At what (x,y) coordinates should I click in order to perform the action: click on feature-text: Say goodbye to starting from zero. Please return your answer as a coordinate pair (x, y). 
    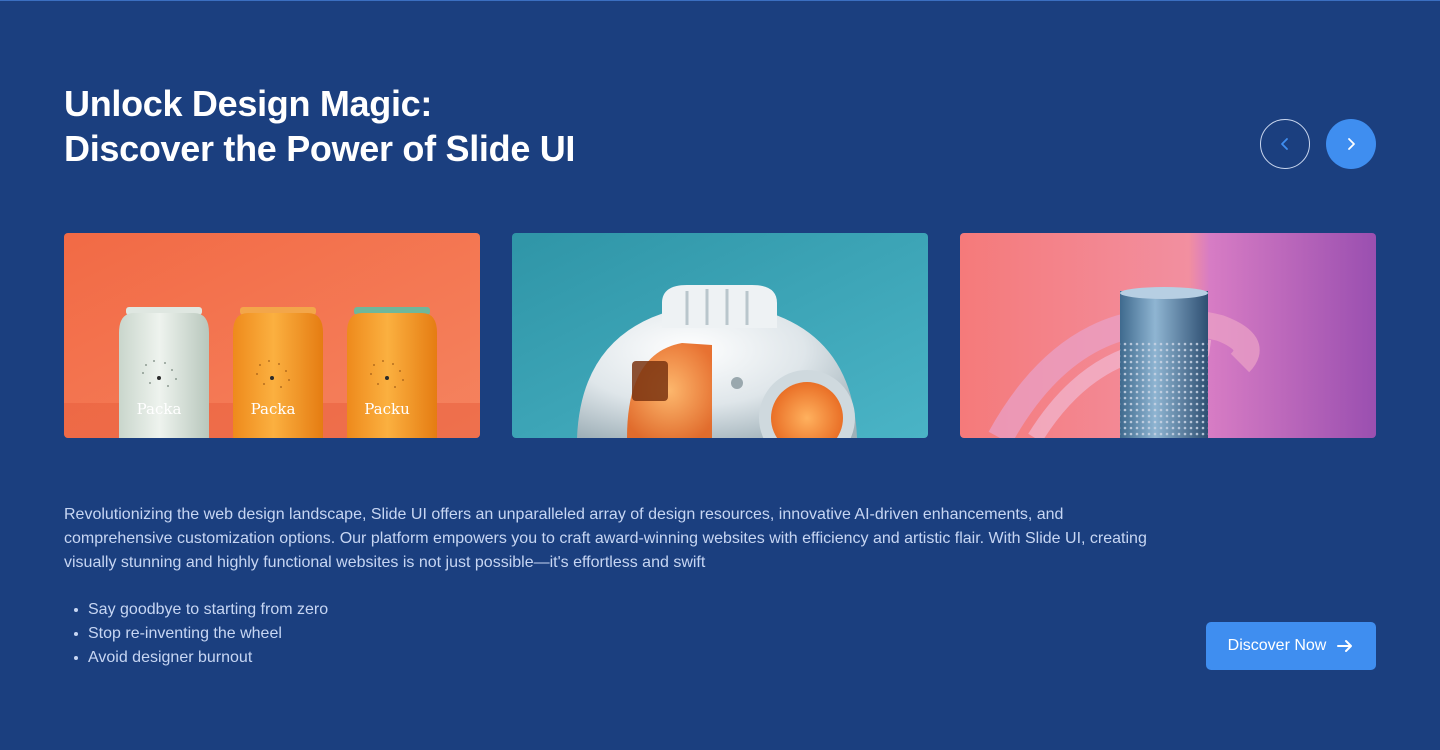
    Looking at the image, I should click on (208, 609).